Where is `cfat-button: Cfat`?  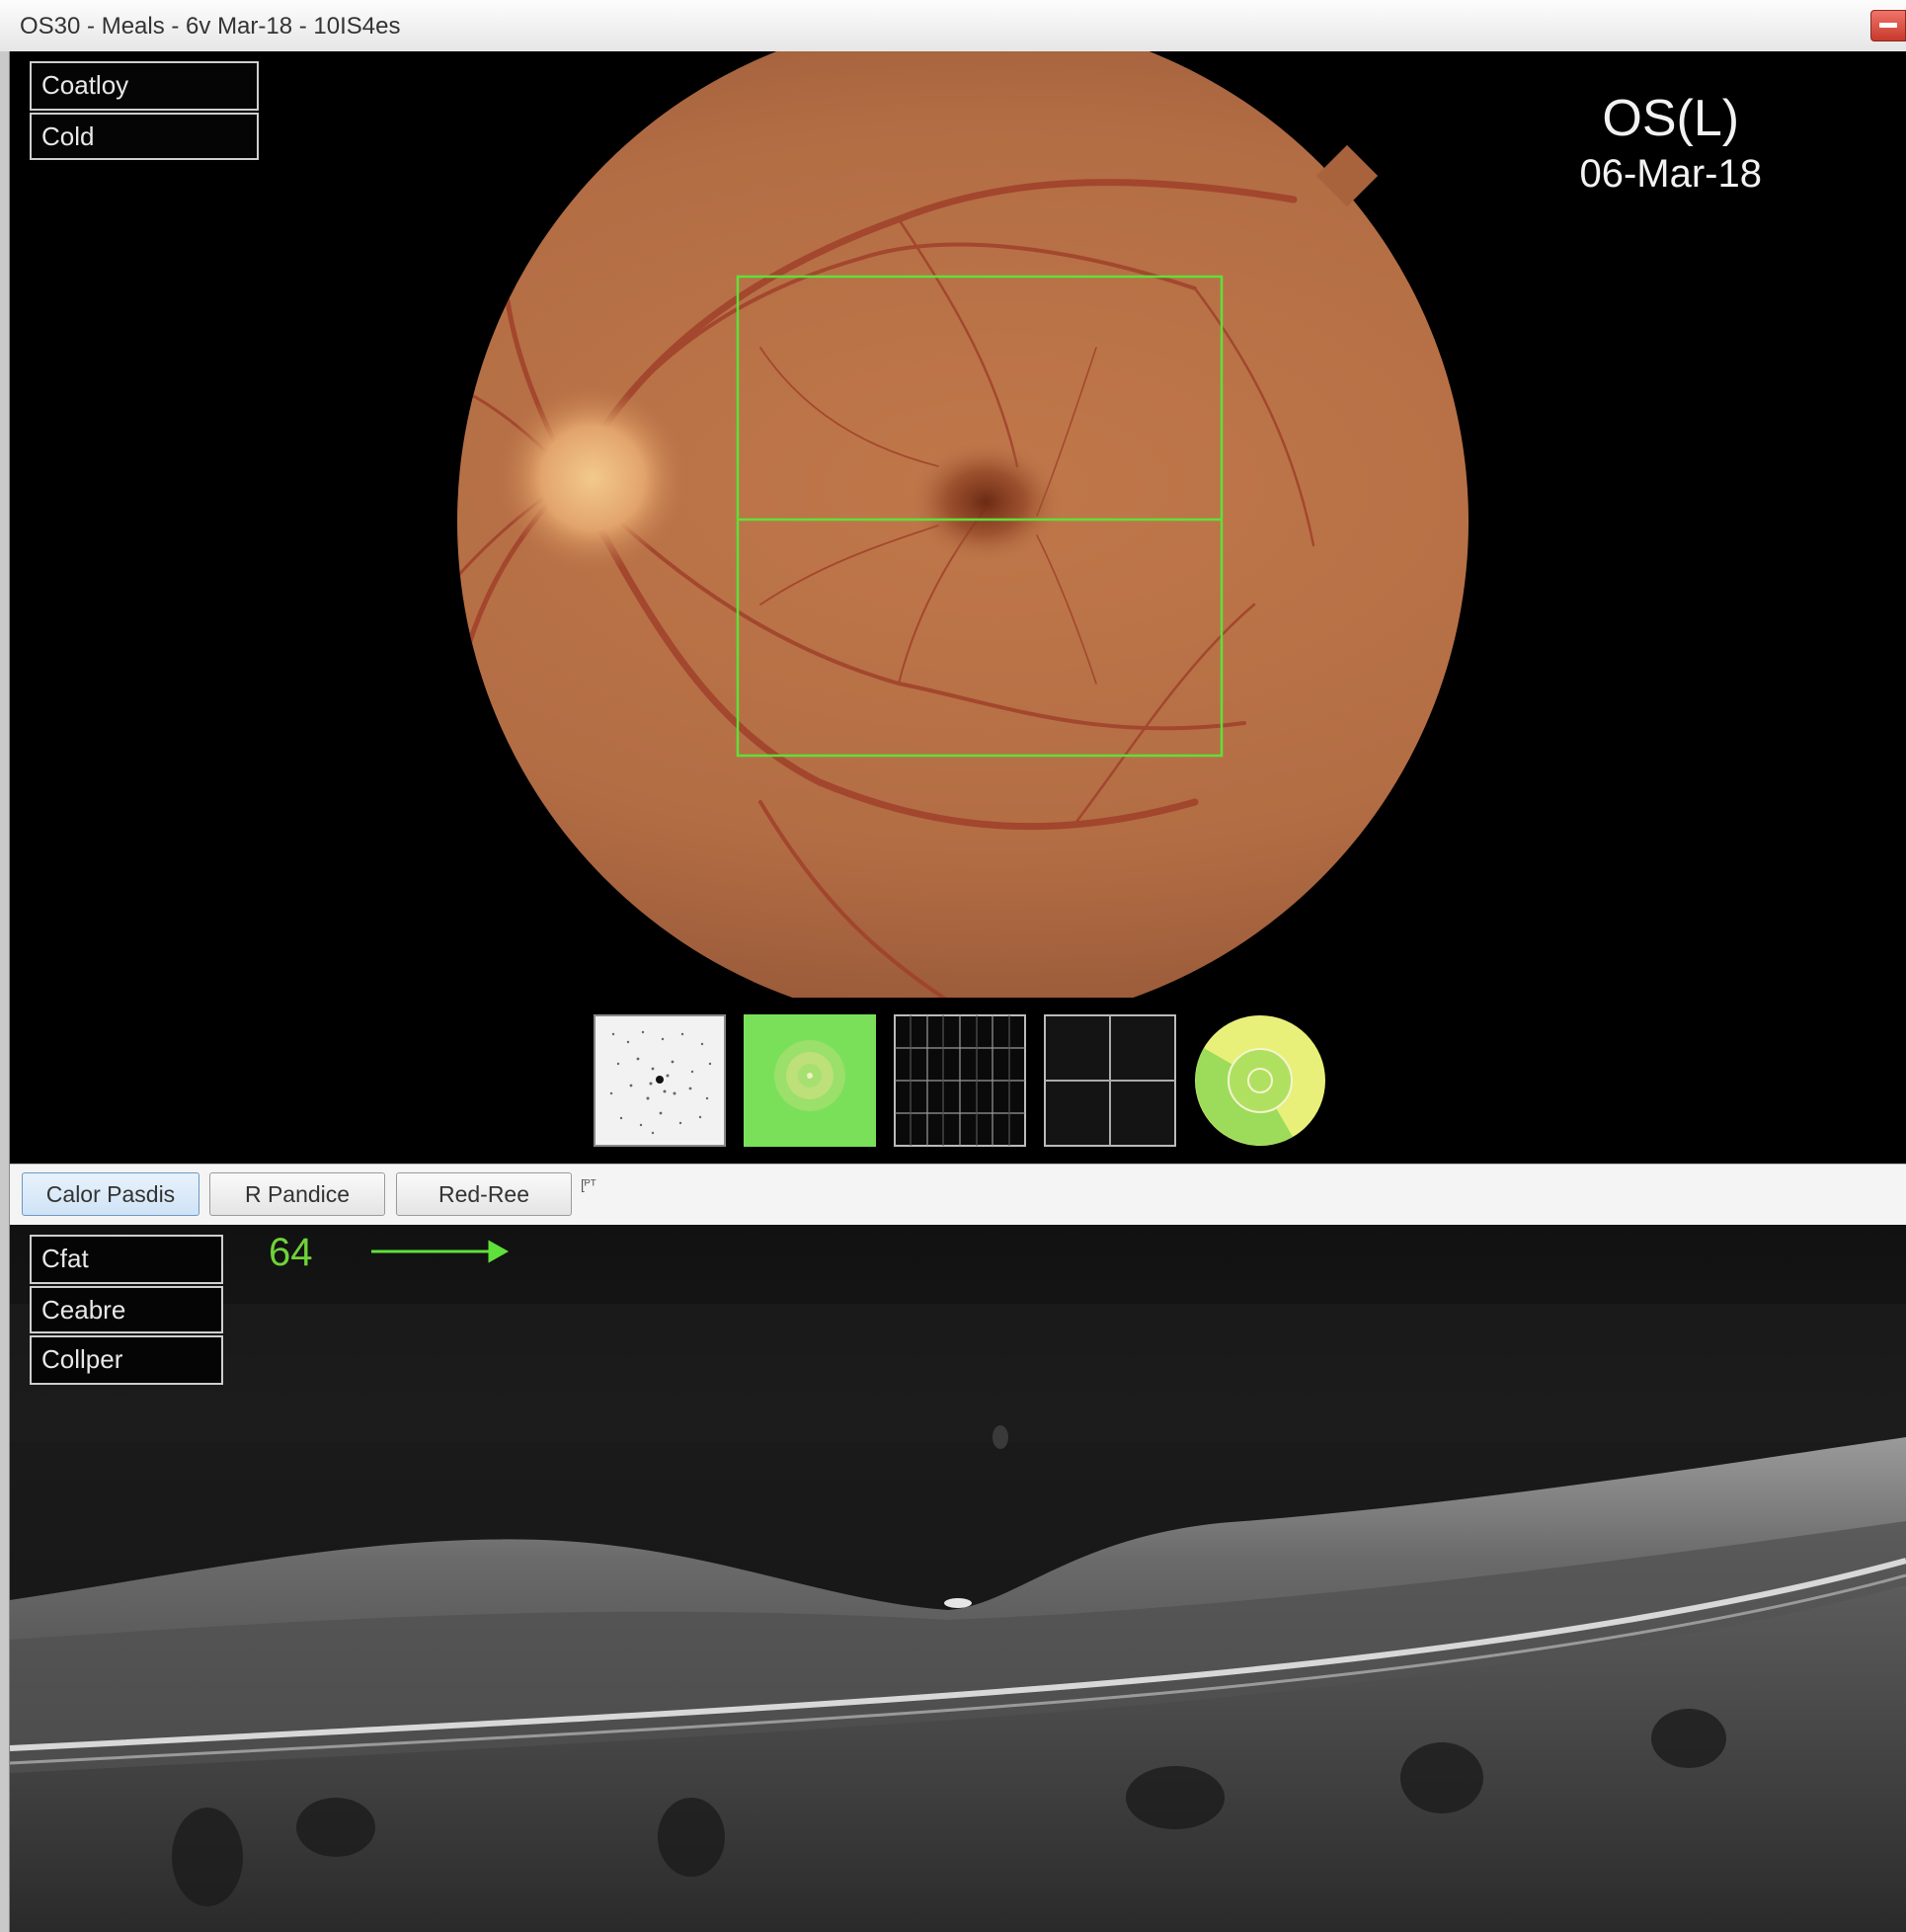
cfat-button: Cfat is located at coordinates (126, 1259).